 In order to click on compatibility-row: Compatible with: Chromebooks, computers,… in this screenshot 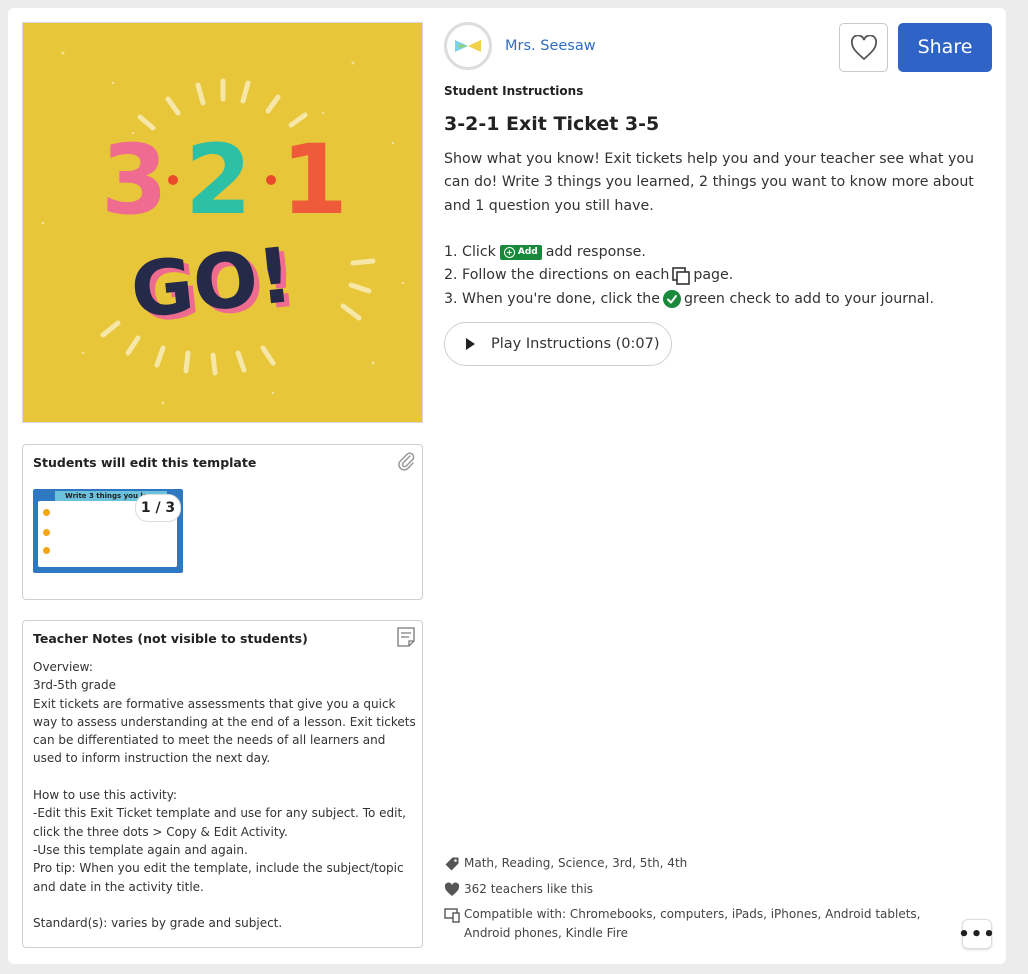, I will do `click(697, 924)`.